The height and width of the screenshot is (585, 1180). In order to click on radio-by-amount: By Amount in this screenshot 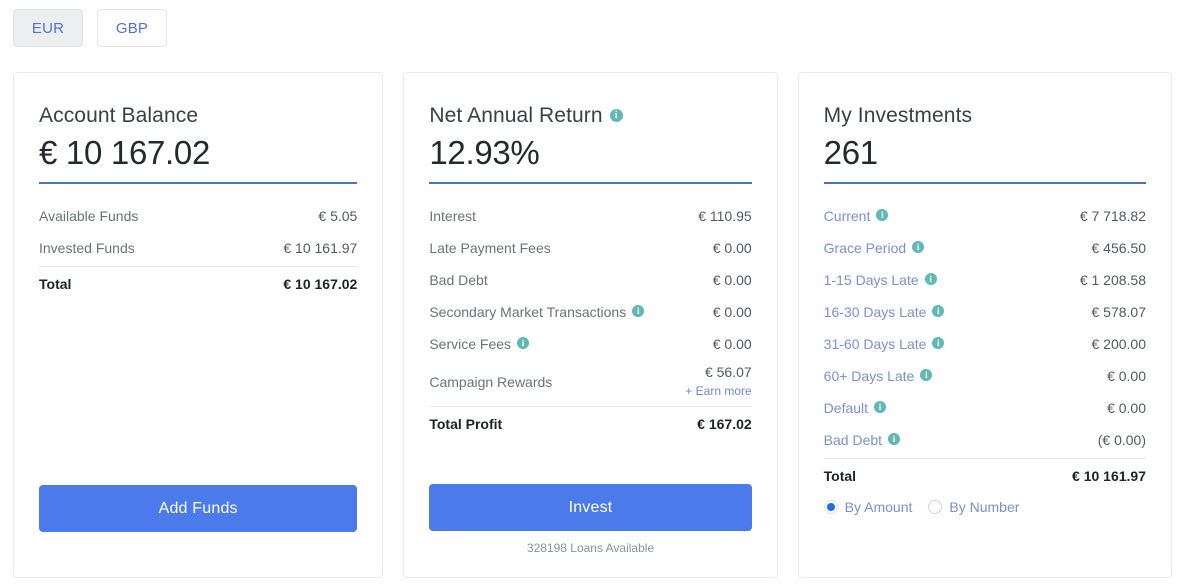, I will do `click(868, 507)`.